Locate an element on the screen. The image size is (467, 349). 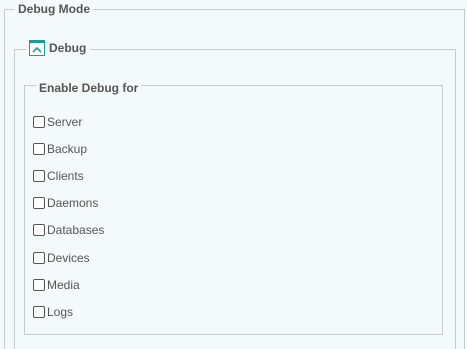
checkbox-label: Backup is located at coordinates (67, 148).